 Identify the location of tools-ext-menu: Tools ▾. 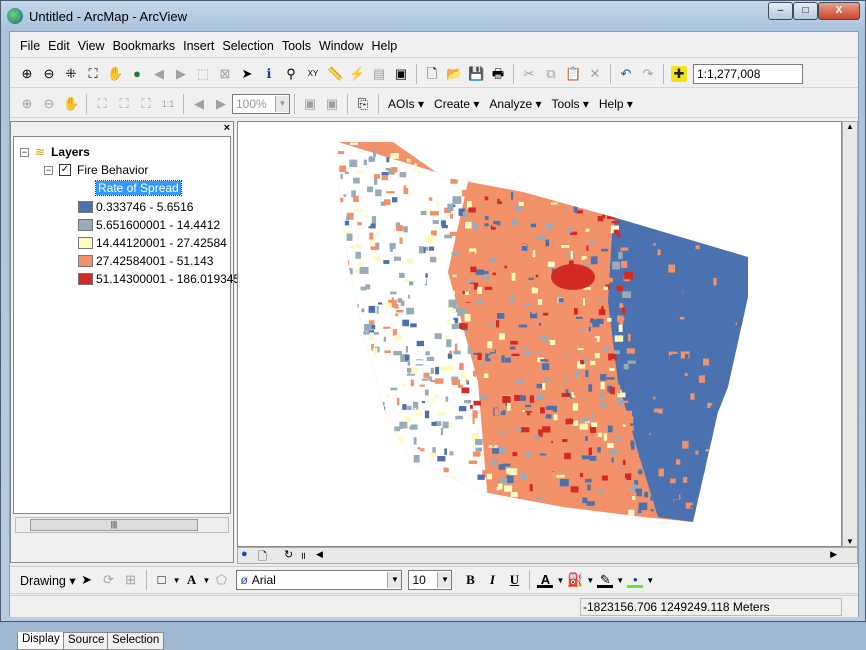
(569, 104).